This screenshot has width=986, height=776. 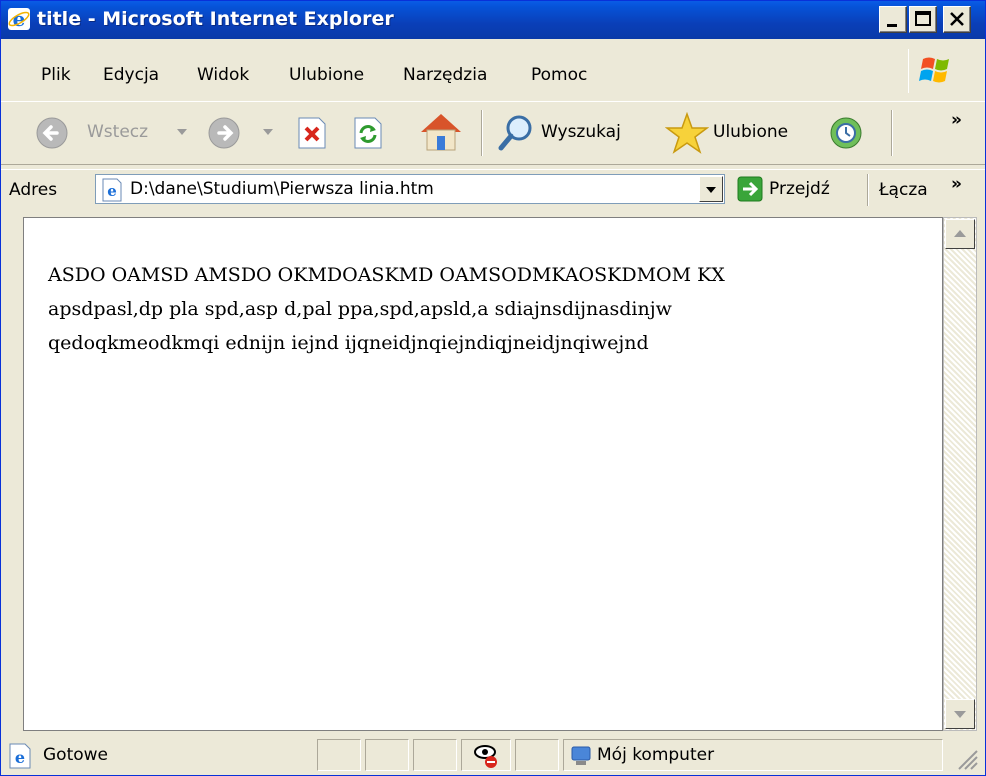 I want to click on windows-flag-icon, so click(x=934, y=70).